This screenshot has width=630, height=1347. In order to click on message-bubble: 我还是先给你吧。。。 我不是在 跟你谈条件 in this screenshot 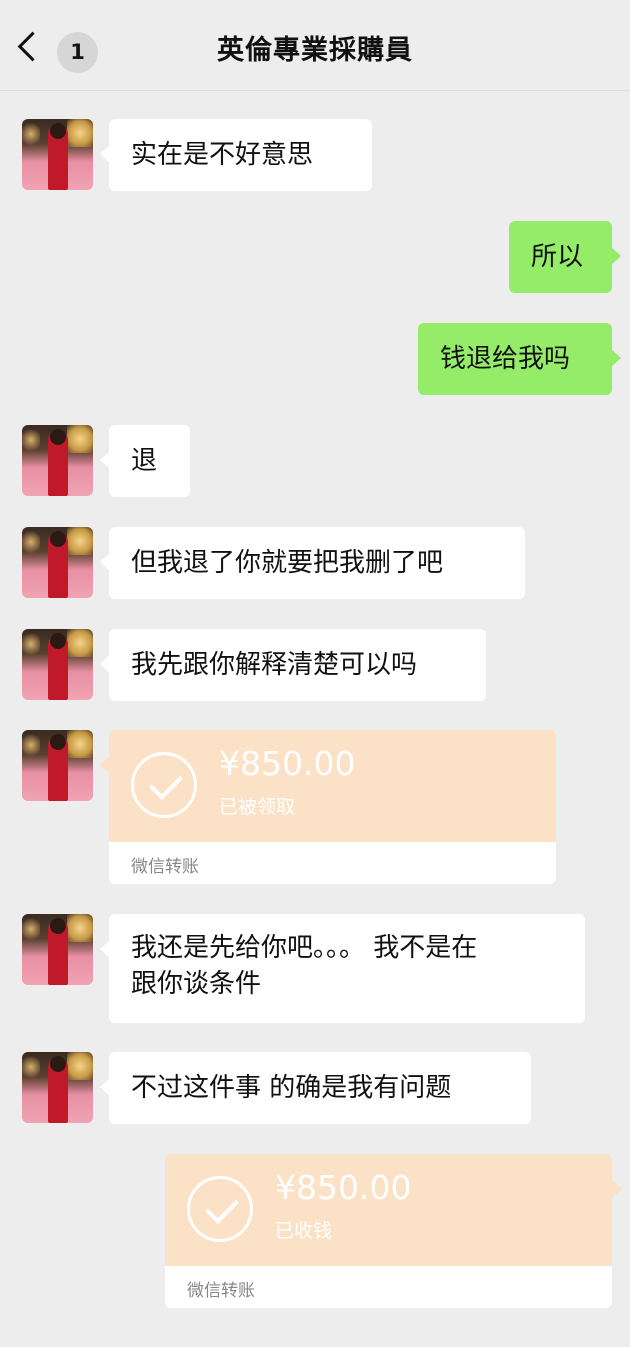, I will do `click(342, 968)`.